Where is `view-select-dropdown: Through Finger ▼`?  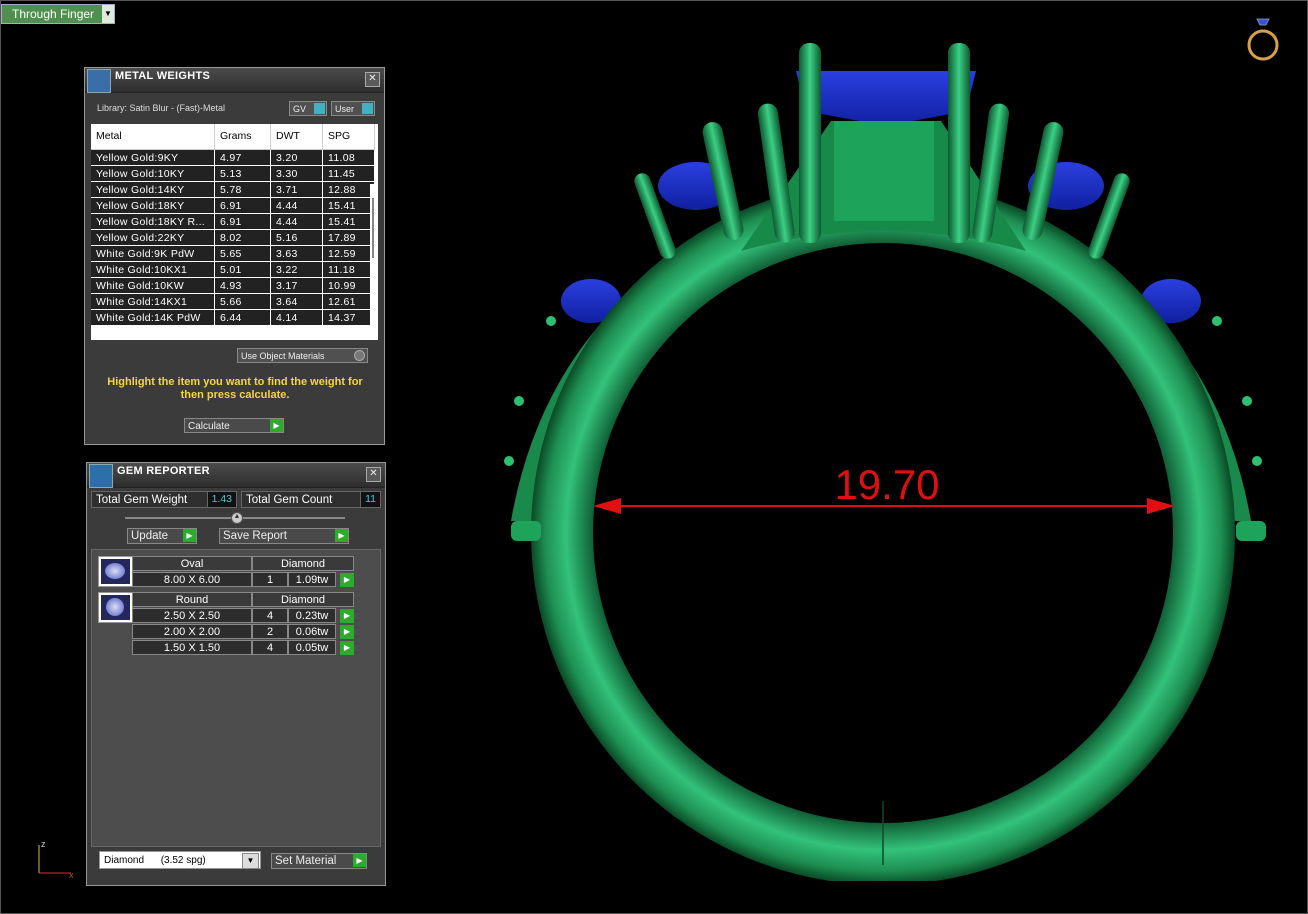
view-select-dropdown: Through Finger ▼ is located at coordinates (58, 14).